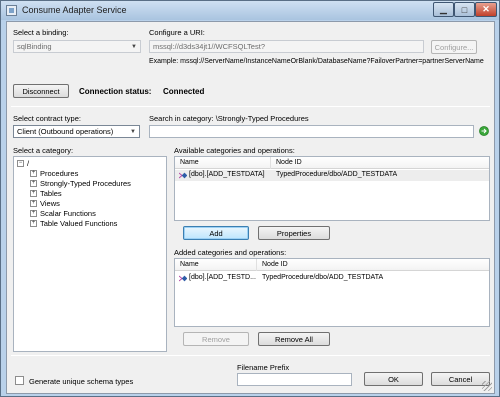 The image size is (500, 397). What do you see at coordinates (20, 163) in the screenshot?
I see `collapse-icon: −` at bounding box center [20, 163].